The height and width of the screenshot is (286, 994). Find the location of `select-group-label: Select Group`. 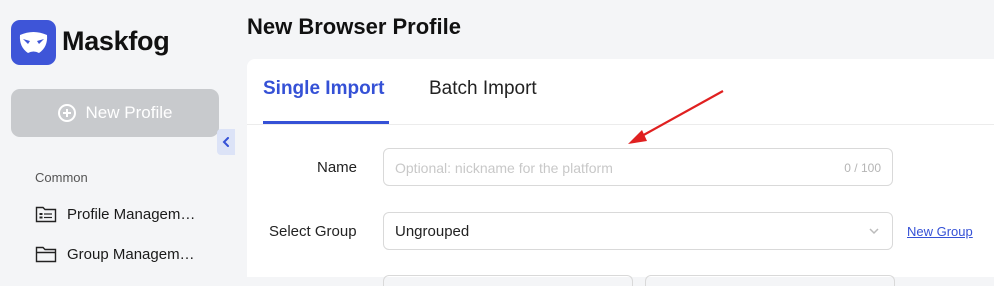

select-group-label: Select Group is located at coordinates (313, 231).